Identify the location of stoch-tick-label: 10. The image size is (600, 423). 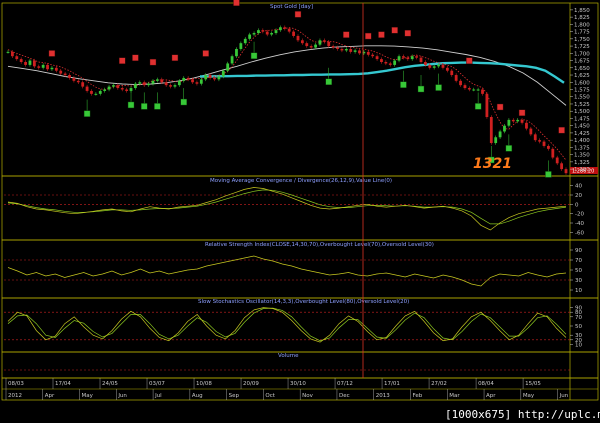
(578, 345).